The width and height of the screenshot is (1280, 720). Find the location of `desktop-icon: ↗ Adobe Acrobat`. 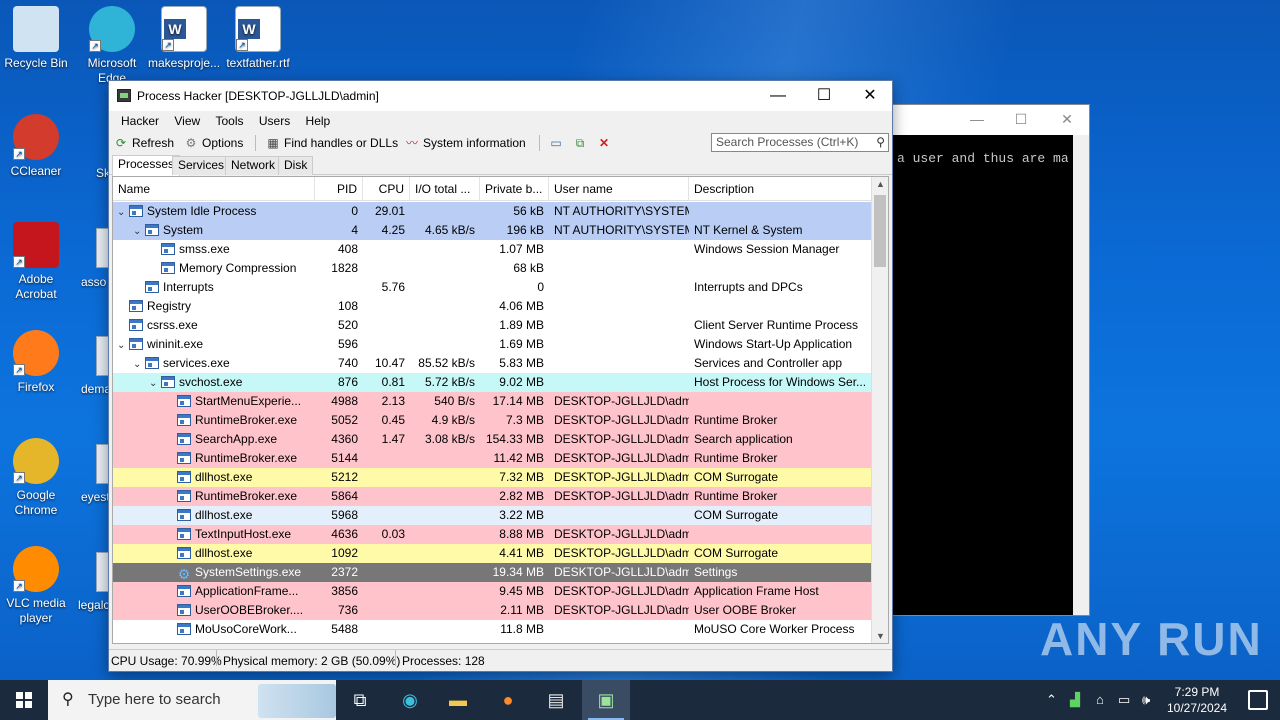

desktop-icon: ↗ Adobe Acrobat is located at coordinates (36, 262).